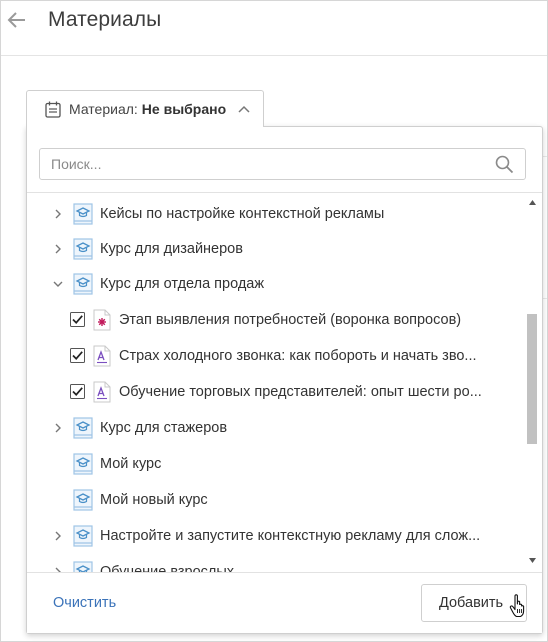 This screenshot has width=548, height=642. I want to click on survey-icon, so click(102, 320).